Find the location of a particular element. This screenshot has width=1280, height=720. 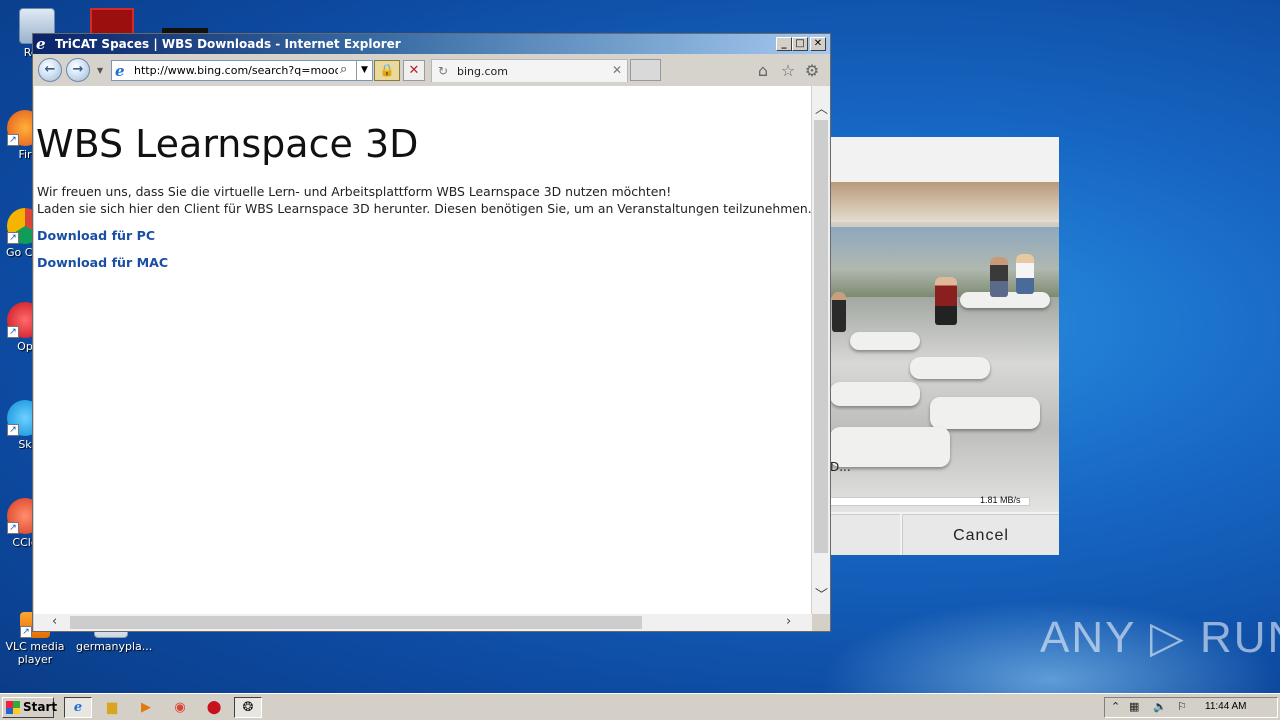

taskbar: Start e ▆ ▶ ◉ ⬤ ❂ ⌃ ▦ 🔈 ⚐ 11:44 AM is located at coordinates (640, 706).